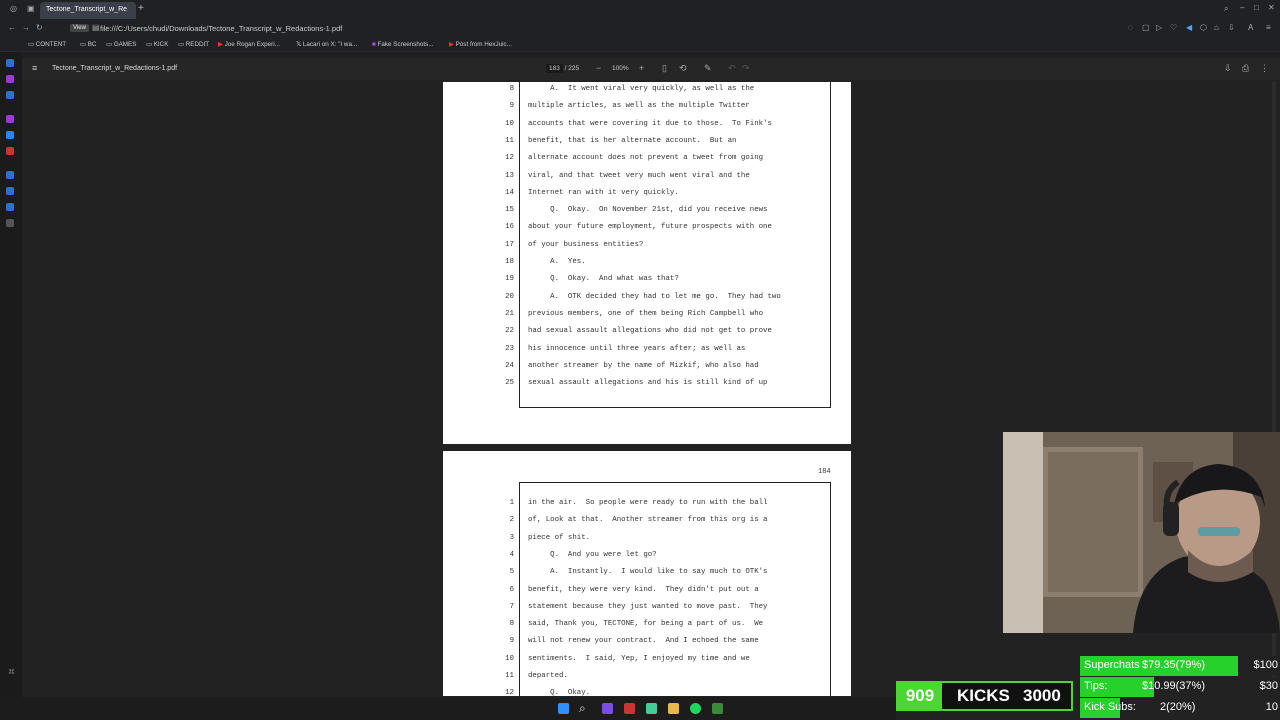 Image resolution: width=1280 pixels, height=720 pixels. Describe the element at coordinates (620, 68) in the screenshot. I see `zoom-level: 100%` at that location.